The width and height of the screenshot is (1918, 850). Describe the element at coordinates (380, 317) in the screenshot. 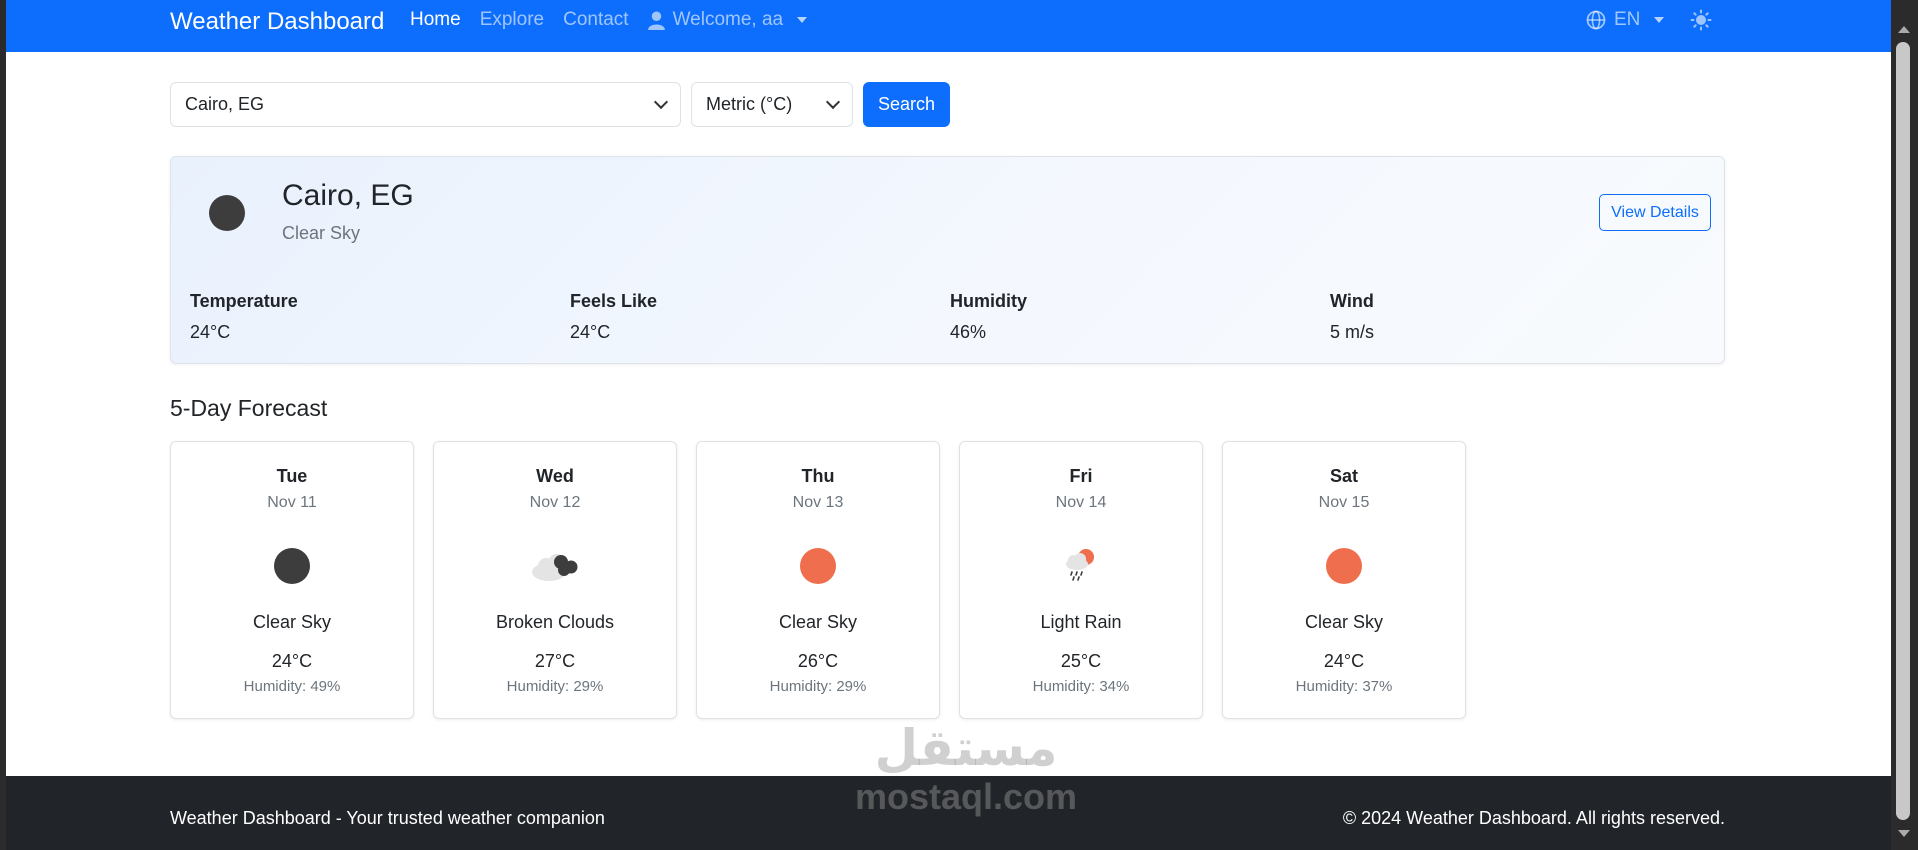

I see `metric-temperature: Temperature 24°C` at that location.